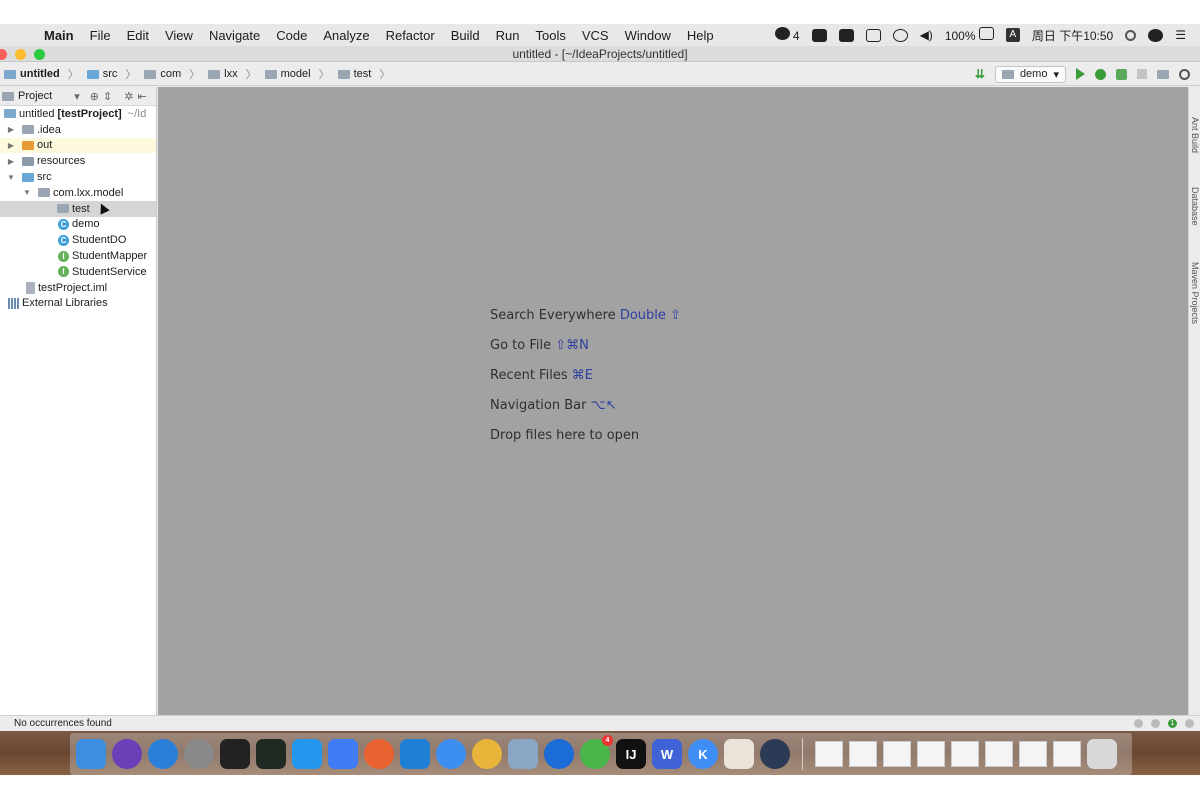 Image resolution: width=1200 pixels, height=800 pixels. I want to click on menu-run: Run, so click(508, 35).